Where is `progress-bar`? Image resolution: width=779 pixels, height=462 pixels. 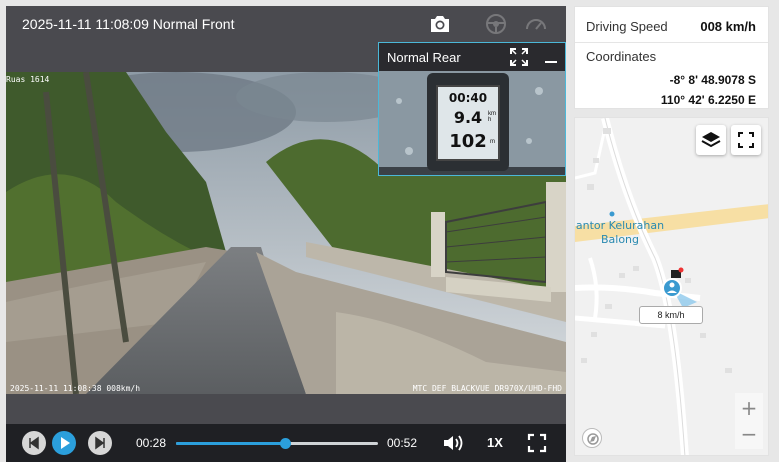 progress-bar is located at coordinates (277, 443).